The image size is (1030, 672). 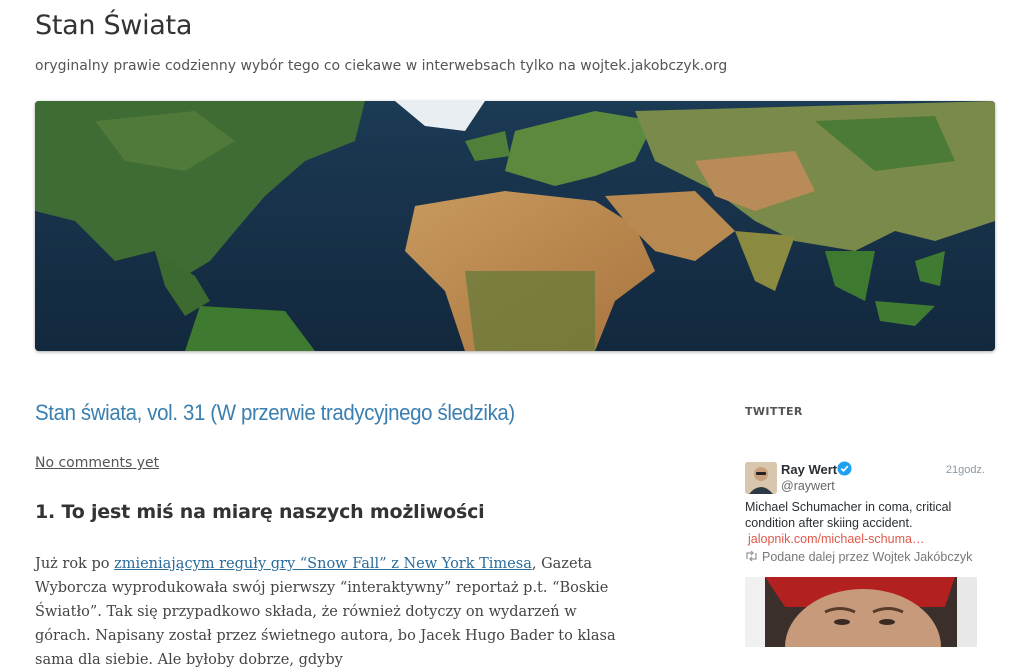 I want to click on tweet-author-name: Ray Wert, so click(x=809, y=469).